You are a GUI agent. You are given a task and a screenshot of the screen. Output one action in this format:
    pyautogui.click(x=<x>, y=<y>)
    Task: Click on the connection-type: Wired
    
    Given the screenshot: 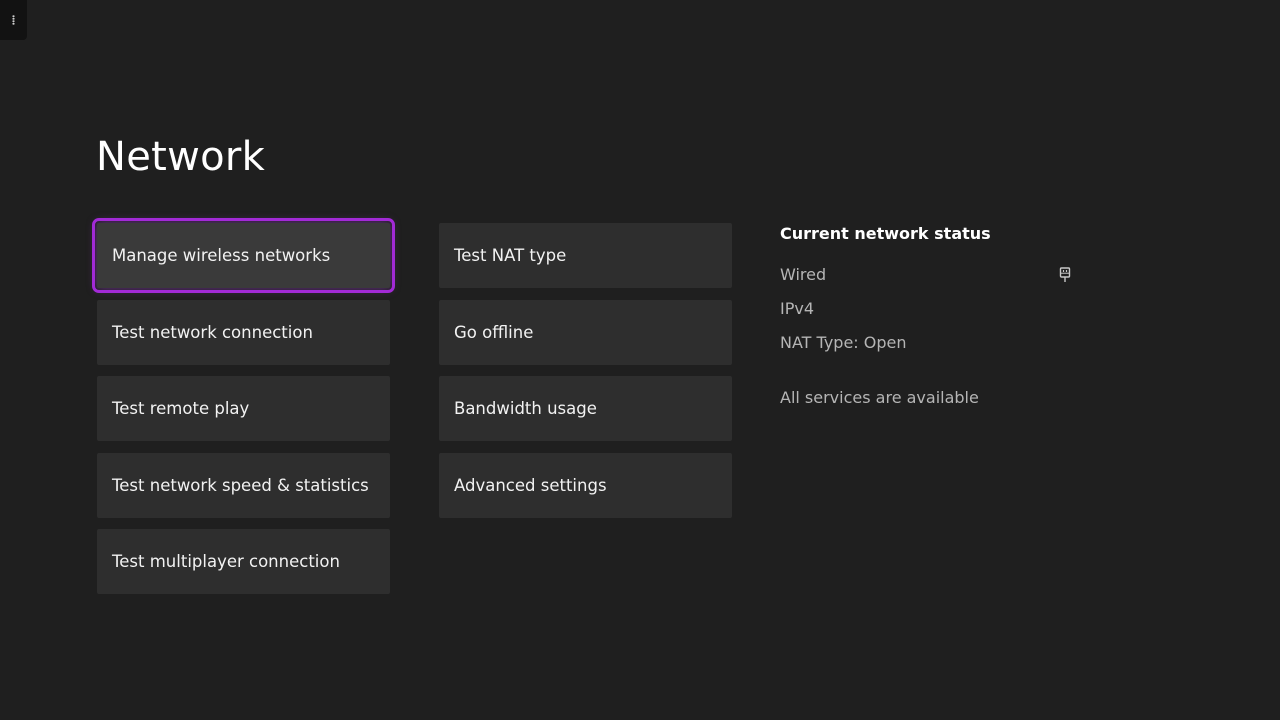 What is the action you would take?
    pyautogui.click(x=803, y=274)
    